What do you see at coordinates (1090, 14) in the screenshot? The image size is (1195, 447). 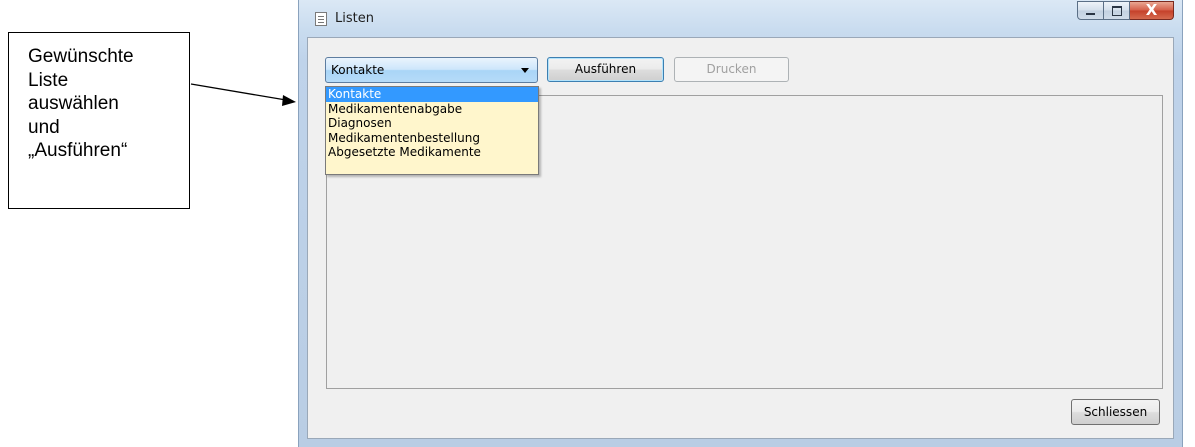 I see `minimize-icon` at bounding box center [1090, 14].